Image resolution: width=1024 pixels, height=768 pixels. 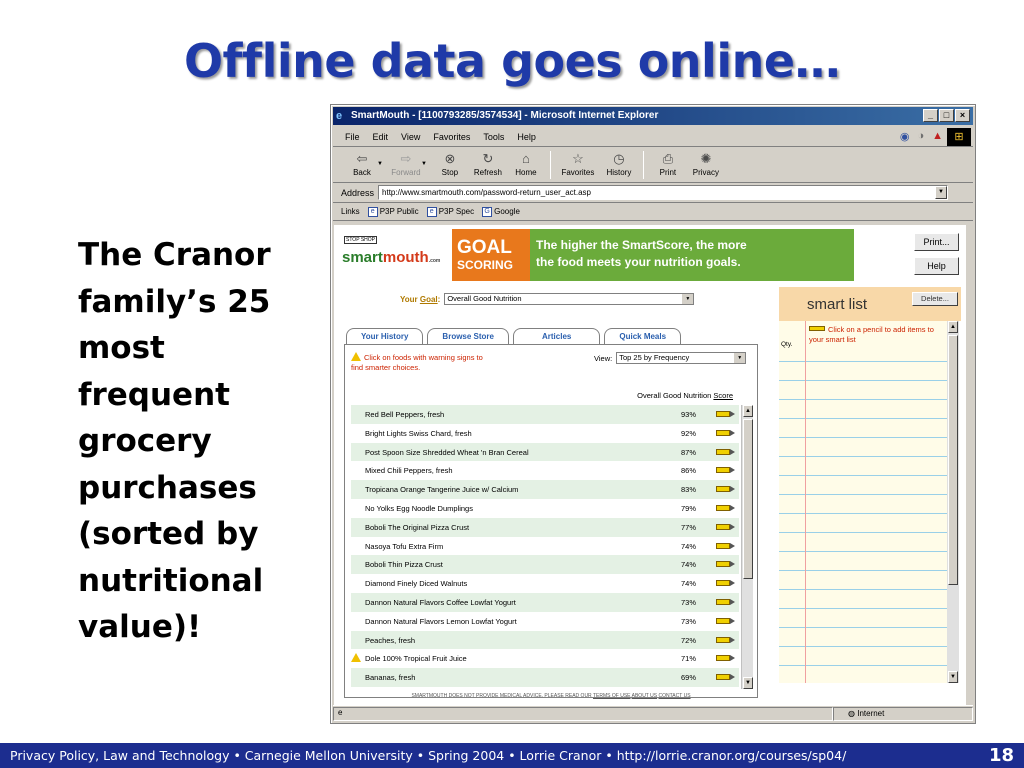 What do you see at coordinates (429, 299) in the screenshot?
I see `goal-link: Goal` at bounding box center [429, 299].